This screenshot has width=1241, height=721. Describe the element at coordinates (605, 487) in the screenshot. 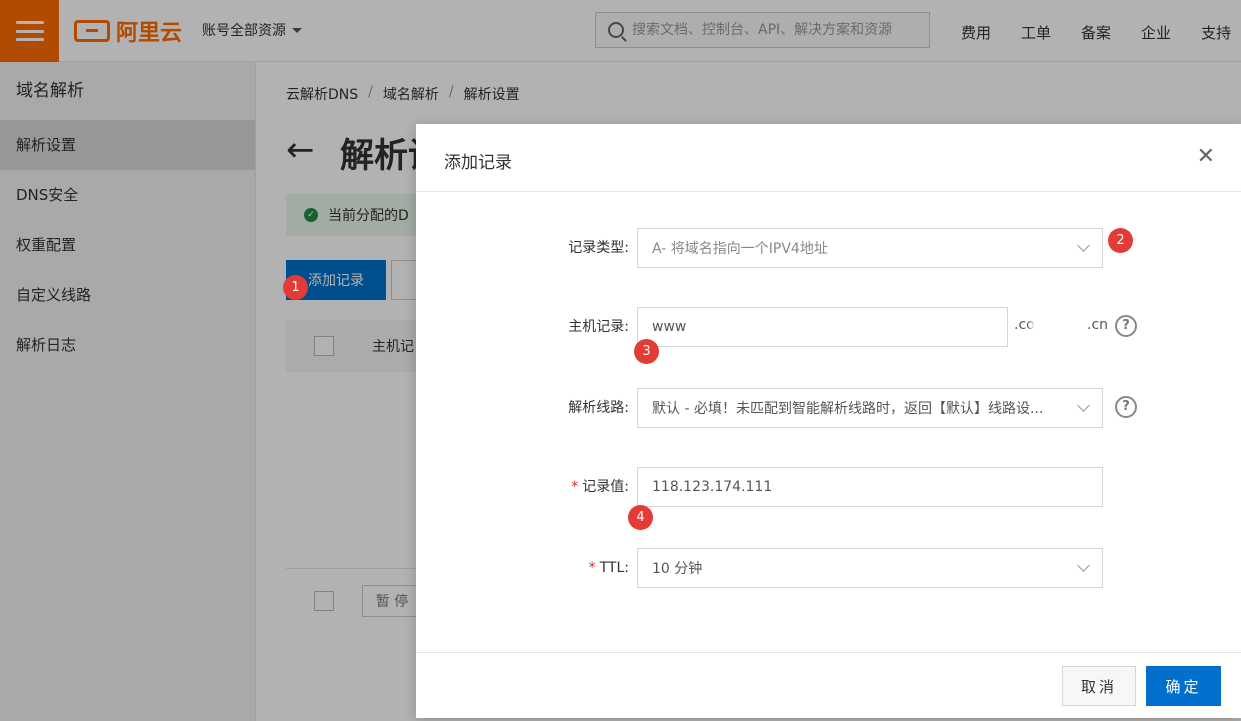

I see `record-value-label-text: 记录值:` at that location.